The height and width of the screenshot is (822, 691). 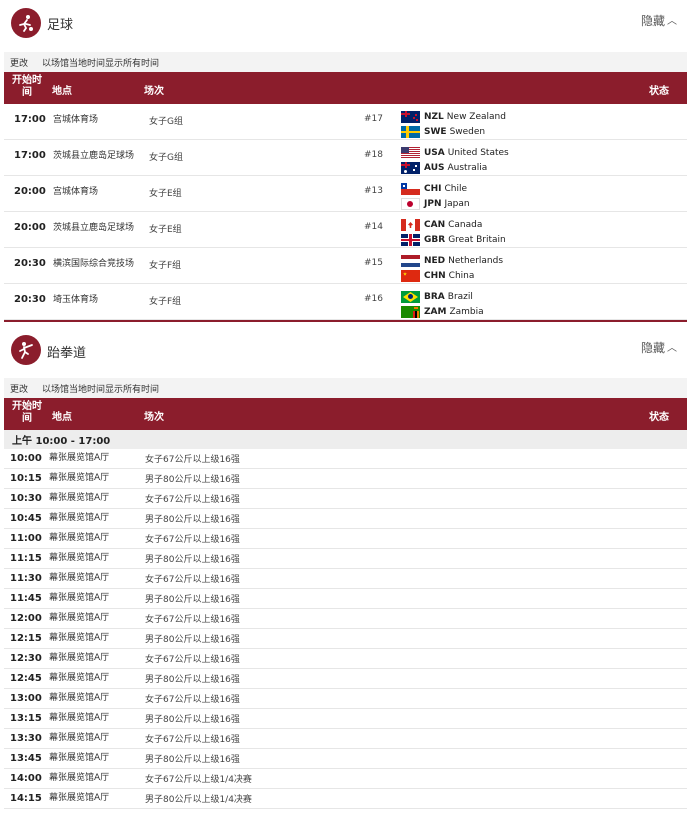 What do you see at coordinates (345, 559) in the screenshot?
I see `table-row: 11:15 幕张展览馆A厅 男子80公斤以上级16强` at bounding box center [345, 559].